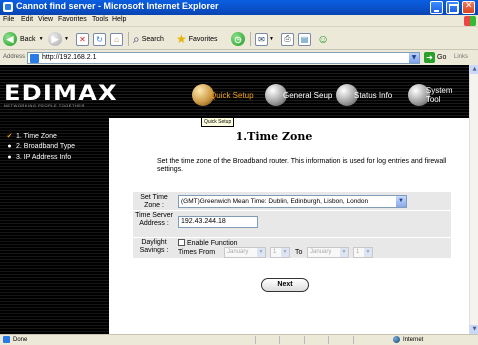 The width and height of the screenshot is (478, 345). Describe the element at coordinates (44, 157) in the screenshot. I see `sidebar-item-label: 3. IP Address Info` at that location.